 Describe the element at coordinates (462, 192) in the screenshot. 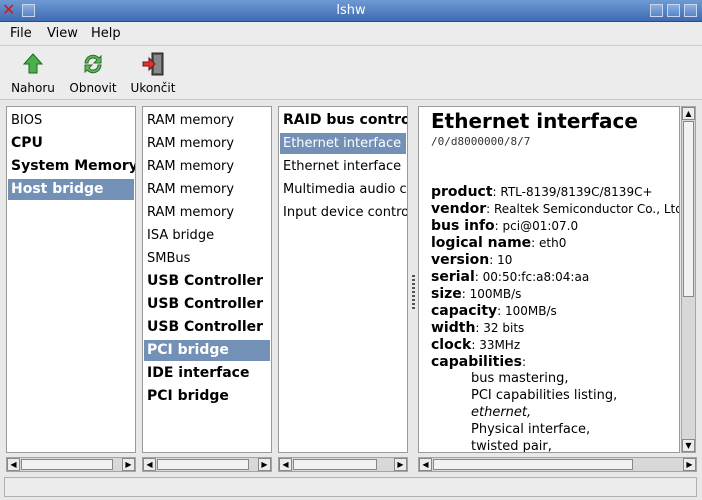

I see `property-key: product` at that location.